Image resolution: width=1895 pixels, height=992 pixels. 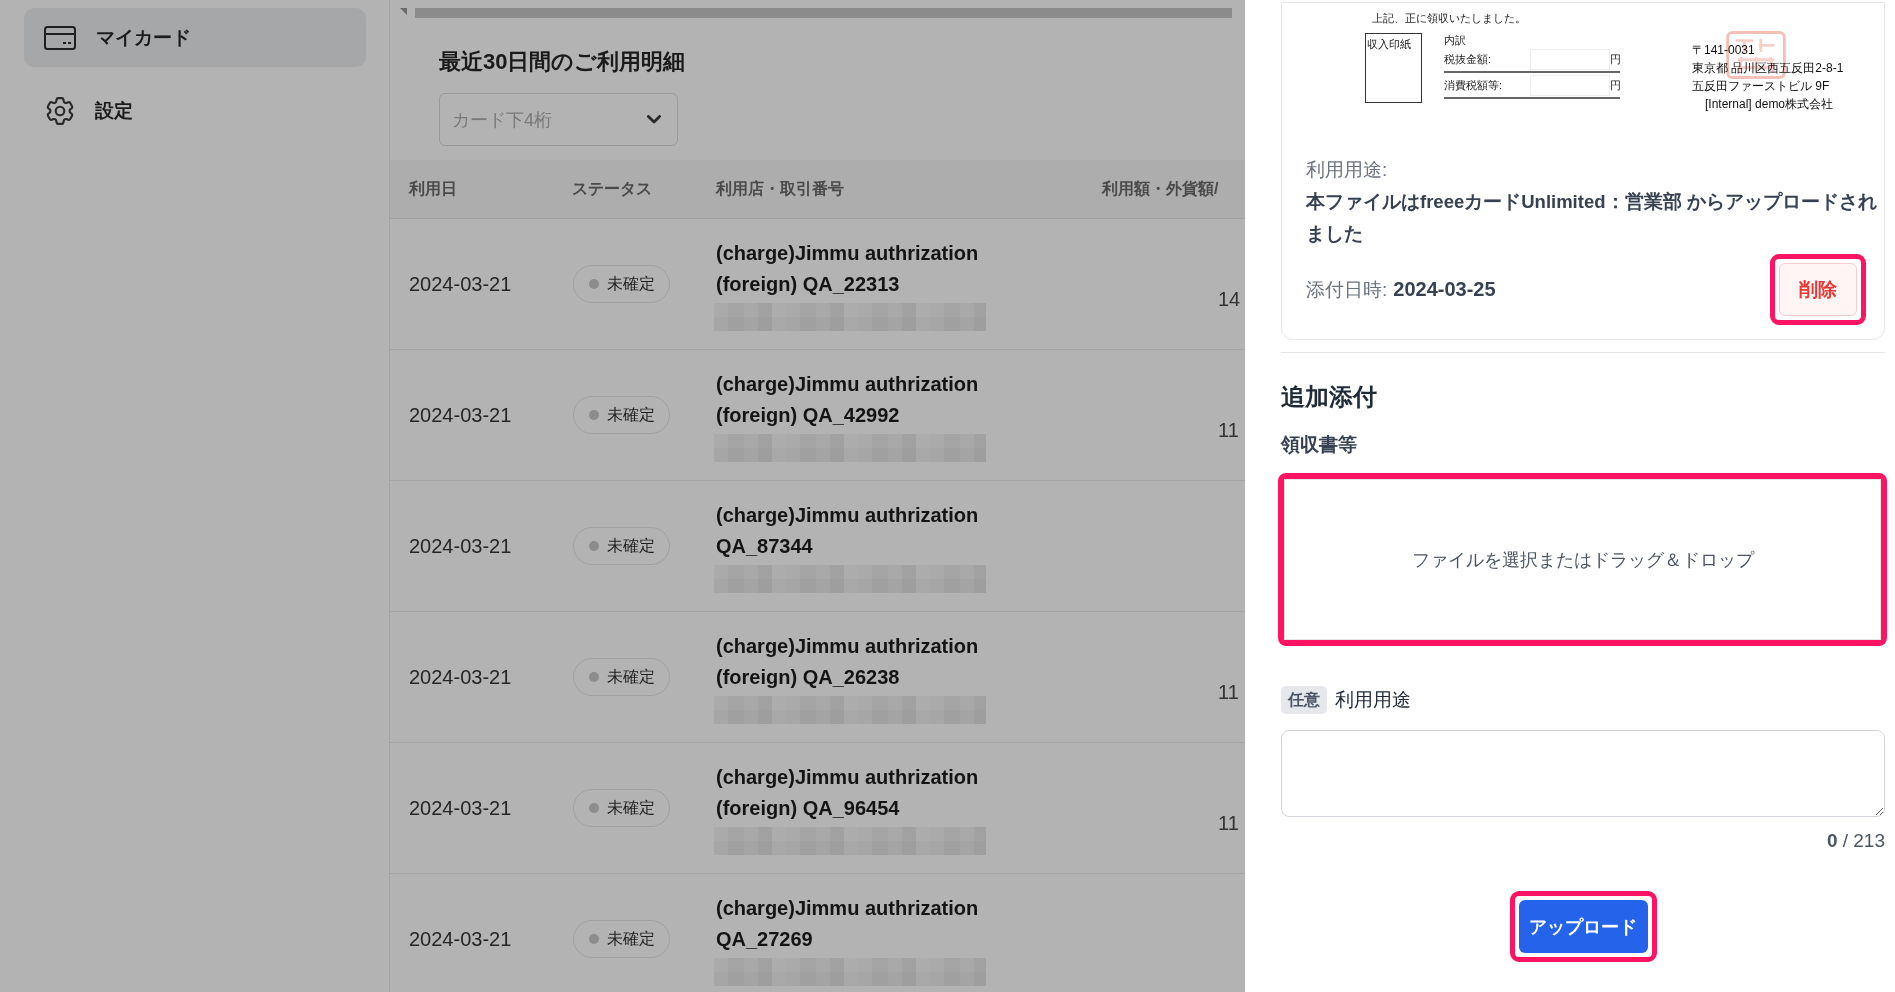 What do you see at coordinates (1160, 188) in the screenshot?
I see `column-header: 利用額・外貨額/` at bounding box center [1160, 188].